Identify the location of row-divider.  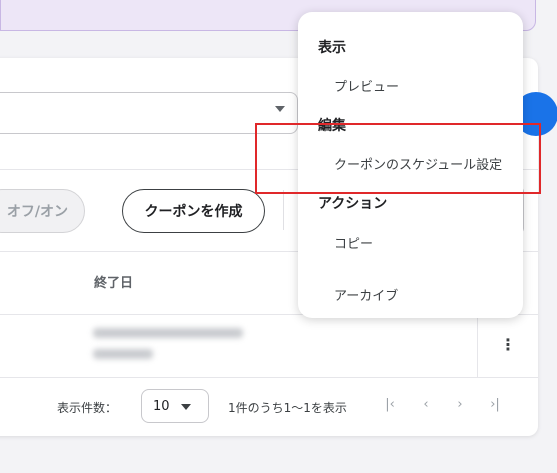
(477, 345).